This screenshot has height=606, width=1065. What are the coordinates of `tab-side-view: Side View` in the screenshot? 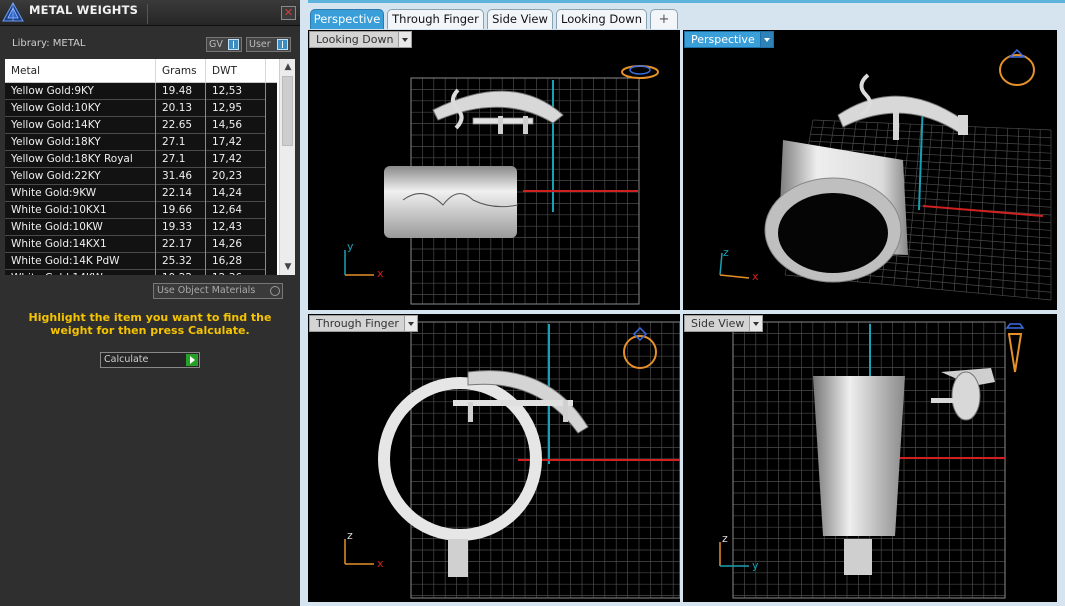 It's located at (520, 19).